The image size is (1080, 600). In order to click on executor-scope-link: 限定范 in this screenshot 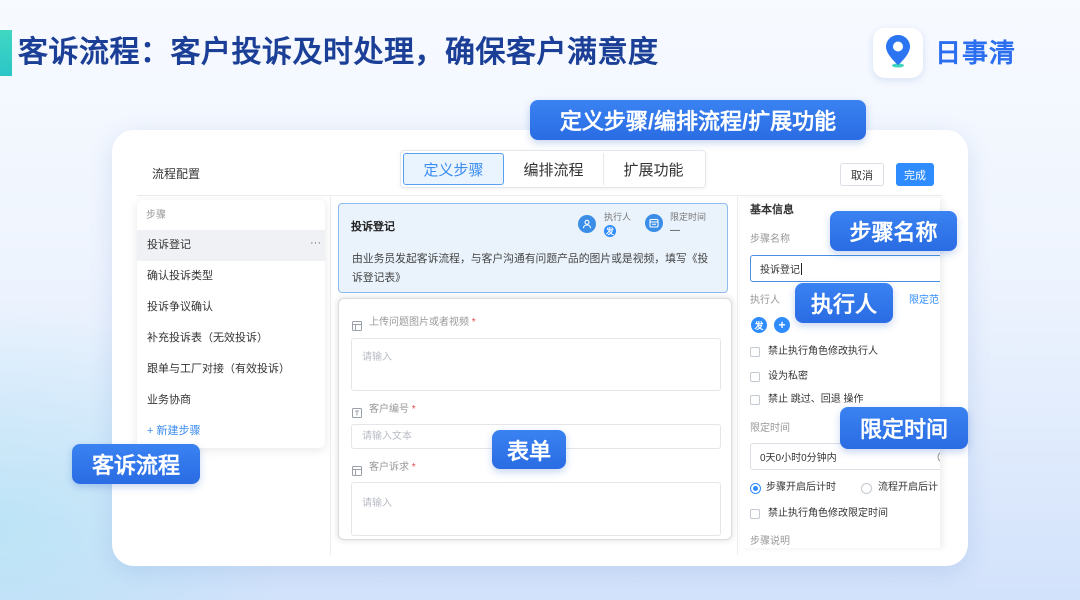, I will do `click(924, 301)`.